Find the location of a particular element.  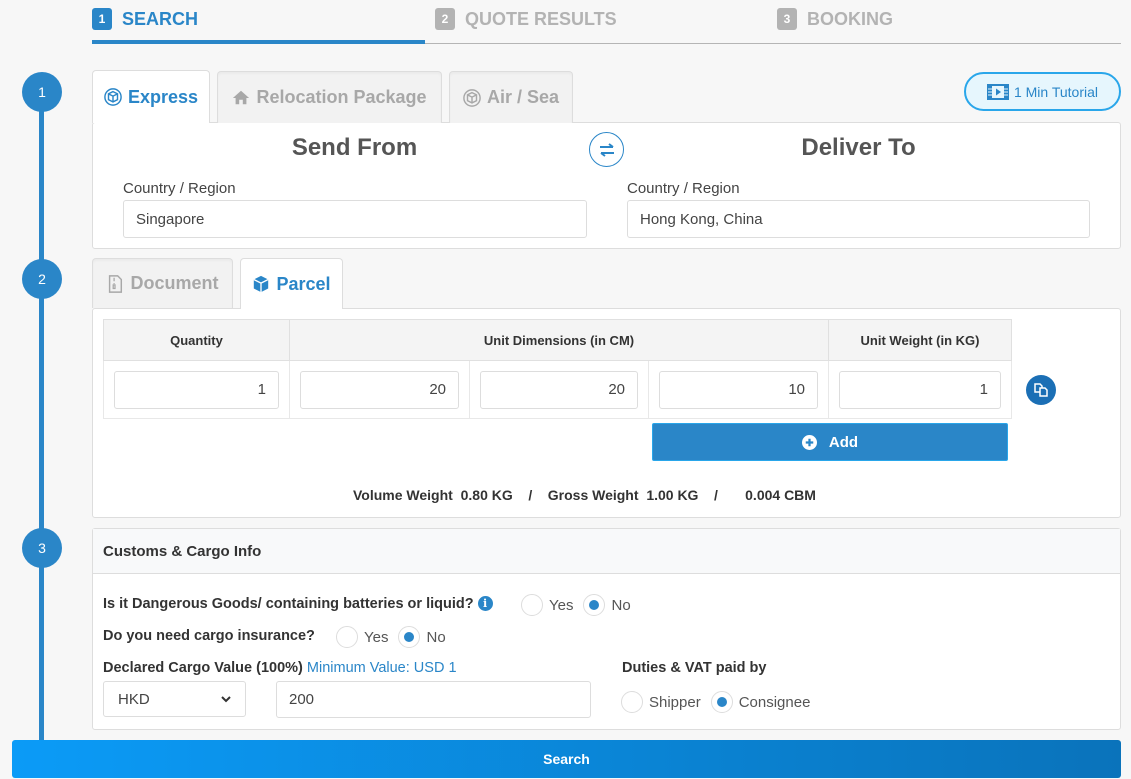

tab-air-sea: Air / Sea is located at coordinates (511, 97).